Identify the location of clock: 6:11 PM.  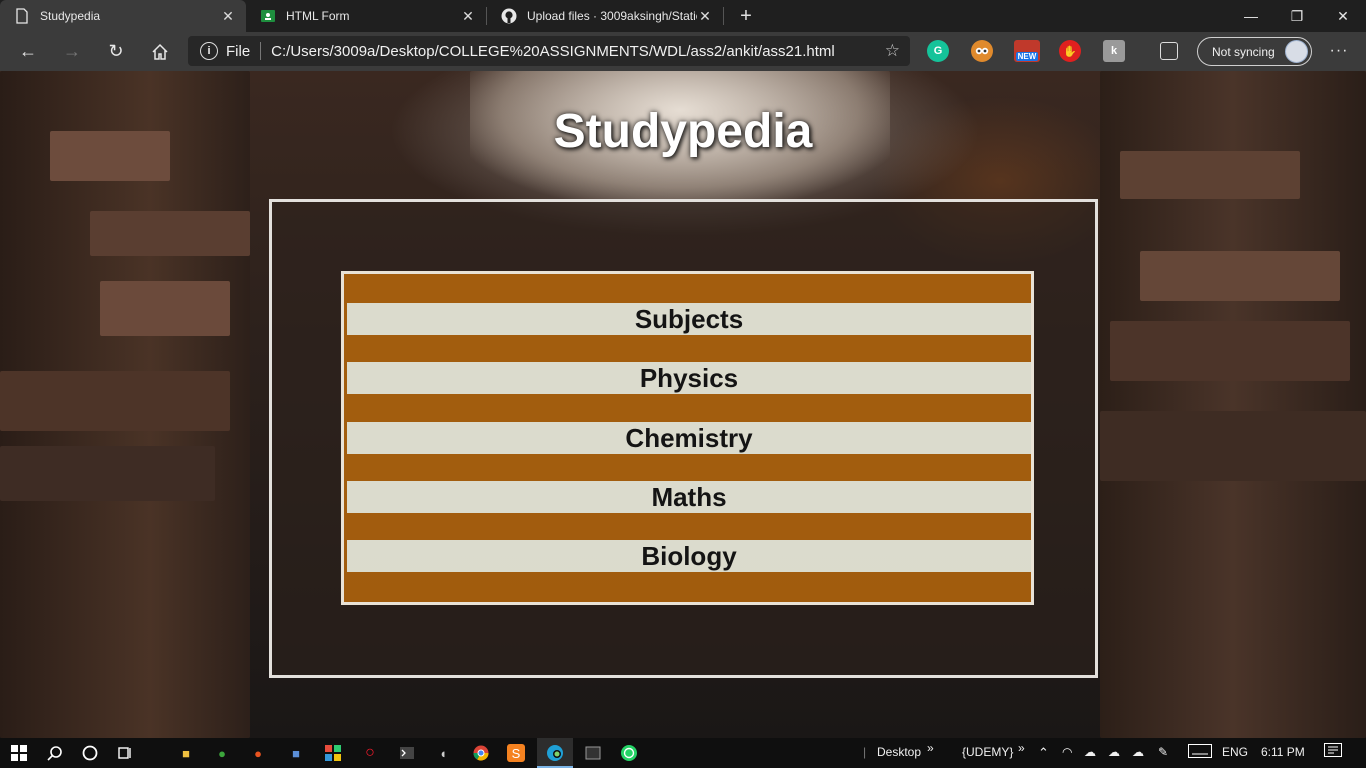
(1283, 752).